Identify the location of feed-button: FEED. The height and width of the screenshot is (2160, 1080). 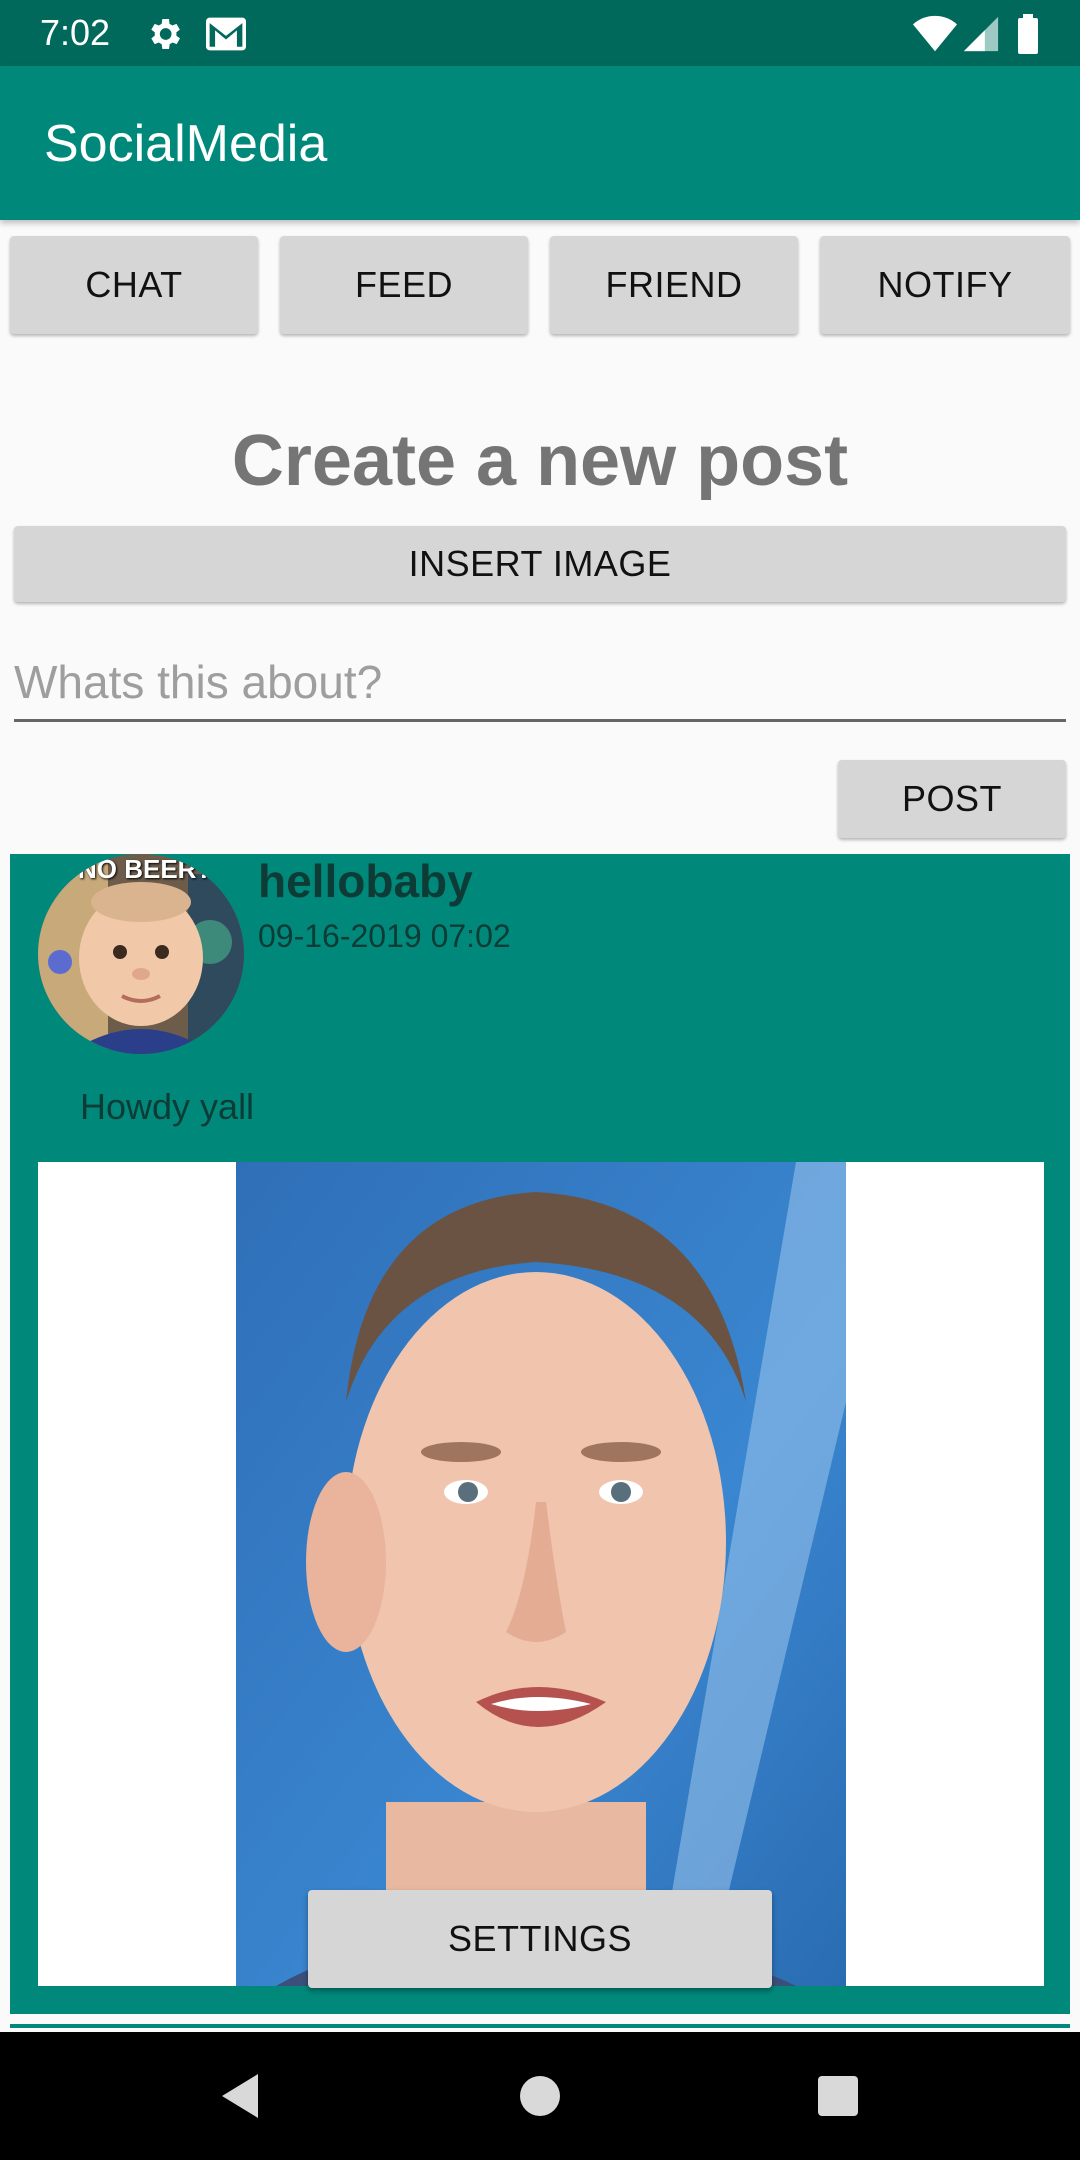
(404, 285).